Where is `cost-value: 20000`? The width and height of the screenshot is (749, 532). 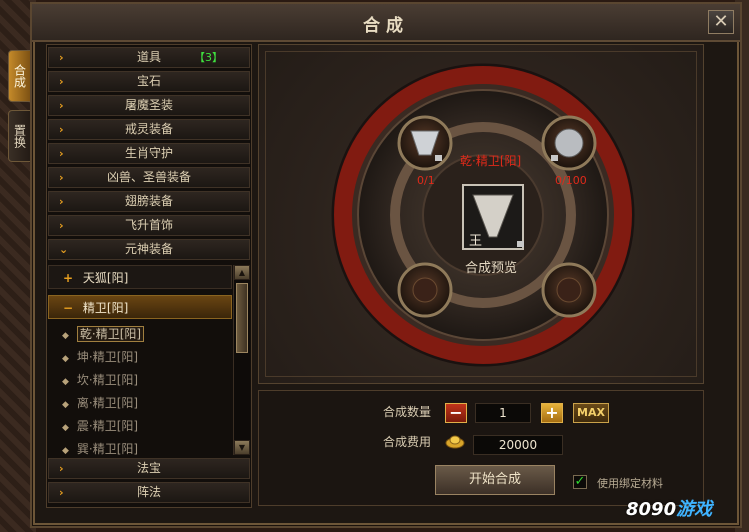 cost-value: 20000 is located at coordinates (518, 445).